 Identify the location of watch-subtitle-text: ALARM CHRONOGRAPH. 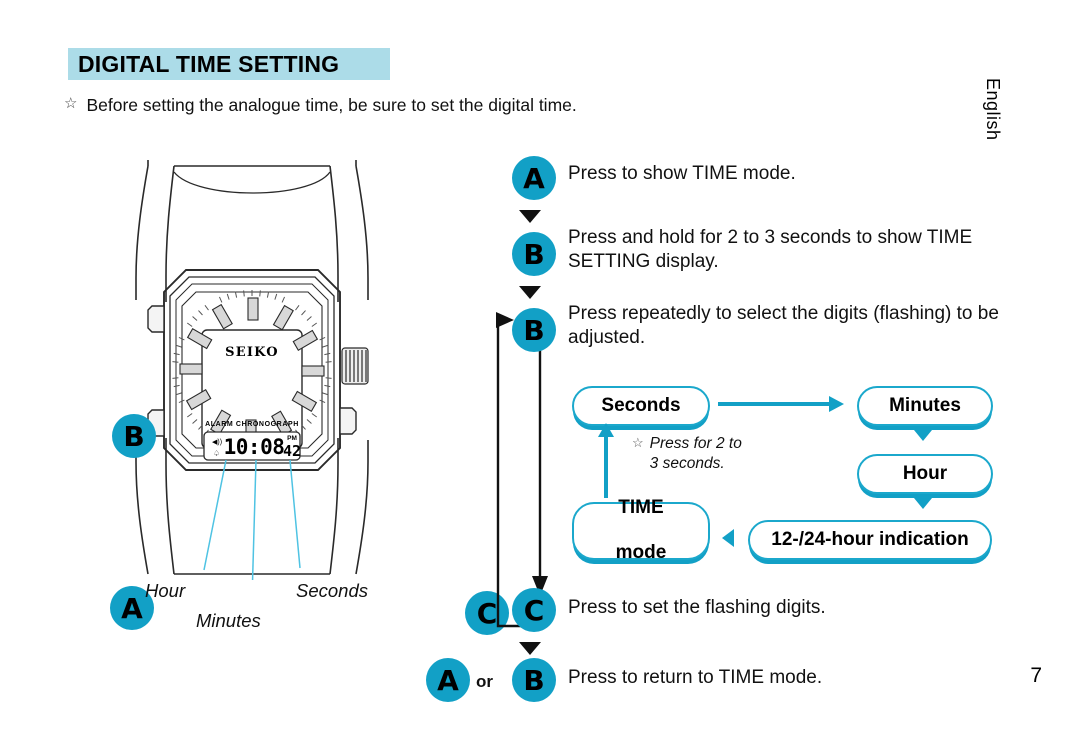
(252, 424).